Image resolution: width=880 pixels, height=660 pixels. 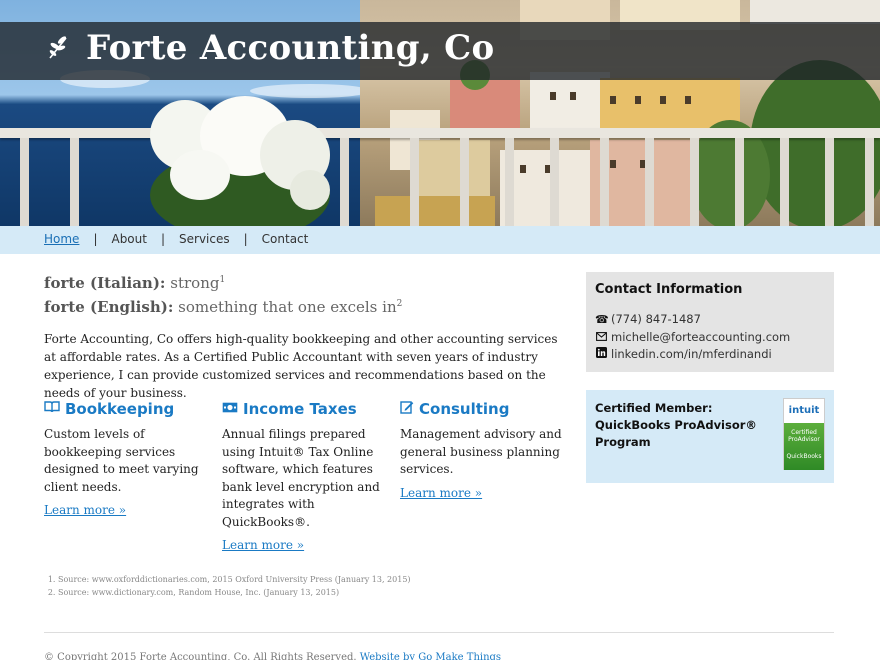 I want to click on site-title: Forte Accounting, Co, so click(x=290, y=48).